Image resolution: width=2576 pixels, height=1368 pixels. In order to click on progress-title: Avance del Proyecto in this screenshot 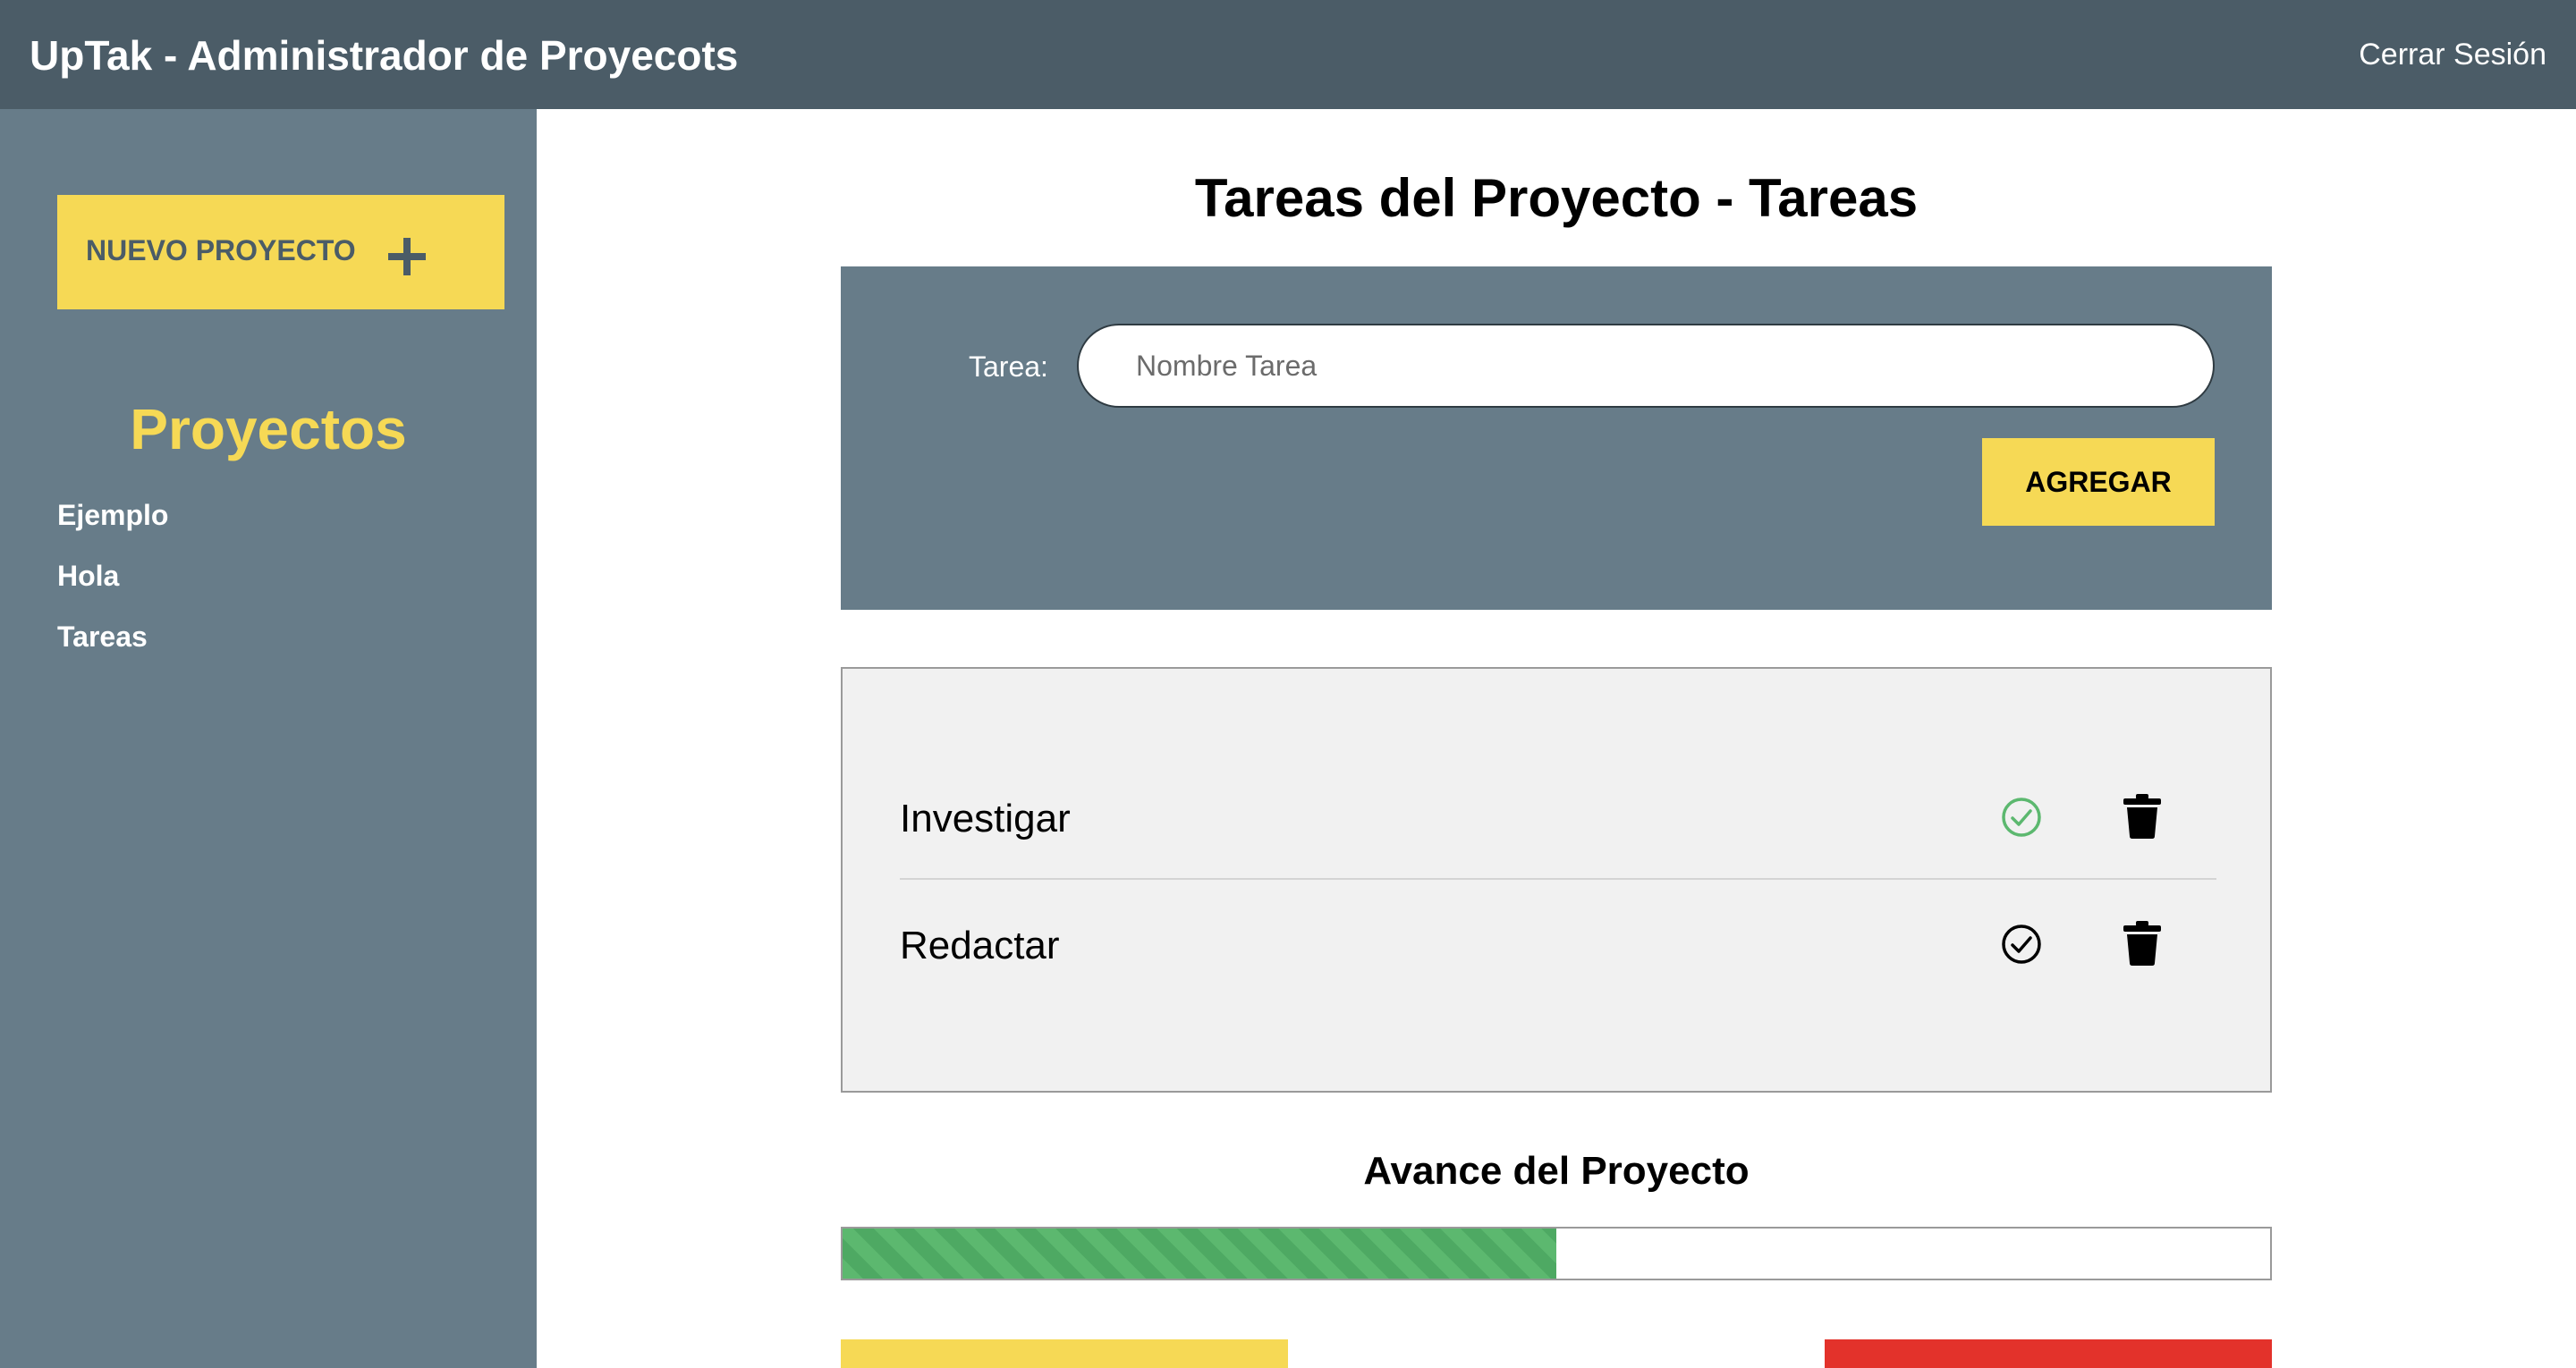, I will do `click(1556, 1171)`.